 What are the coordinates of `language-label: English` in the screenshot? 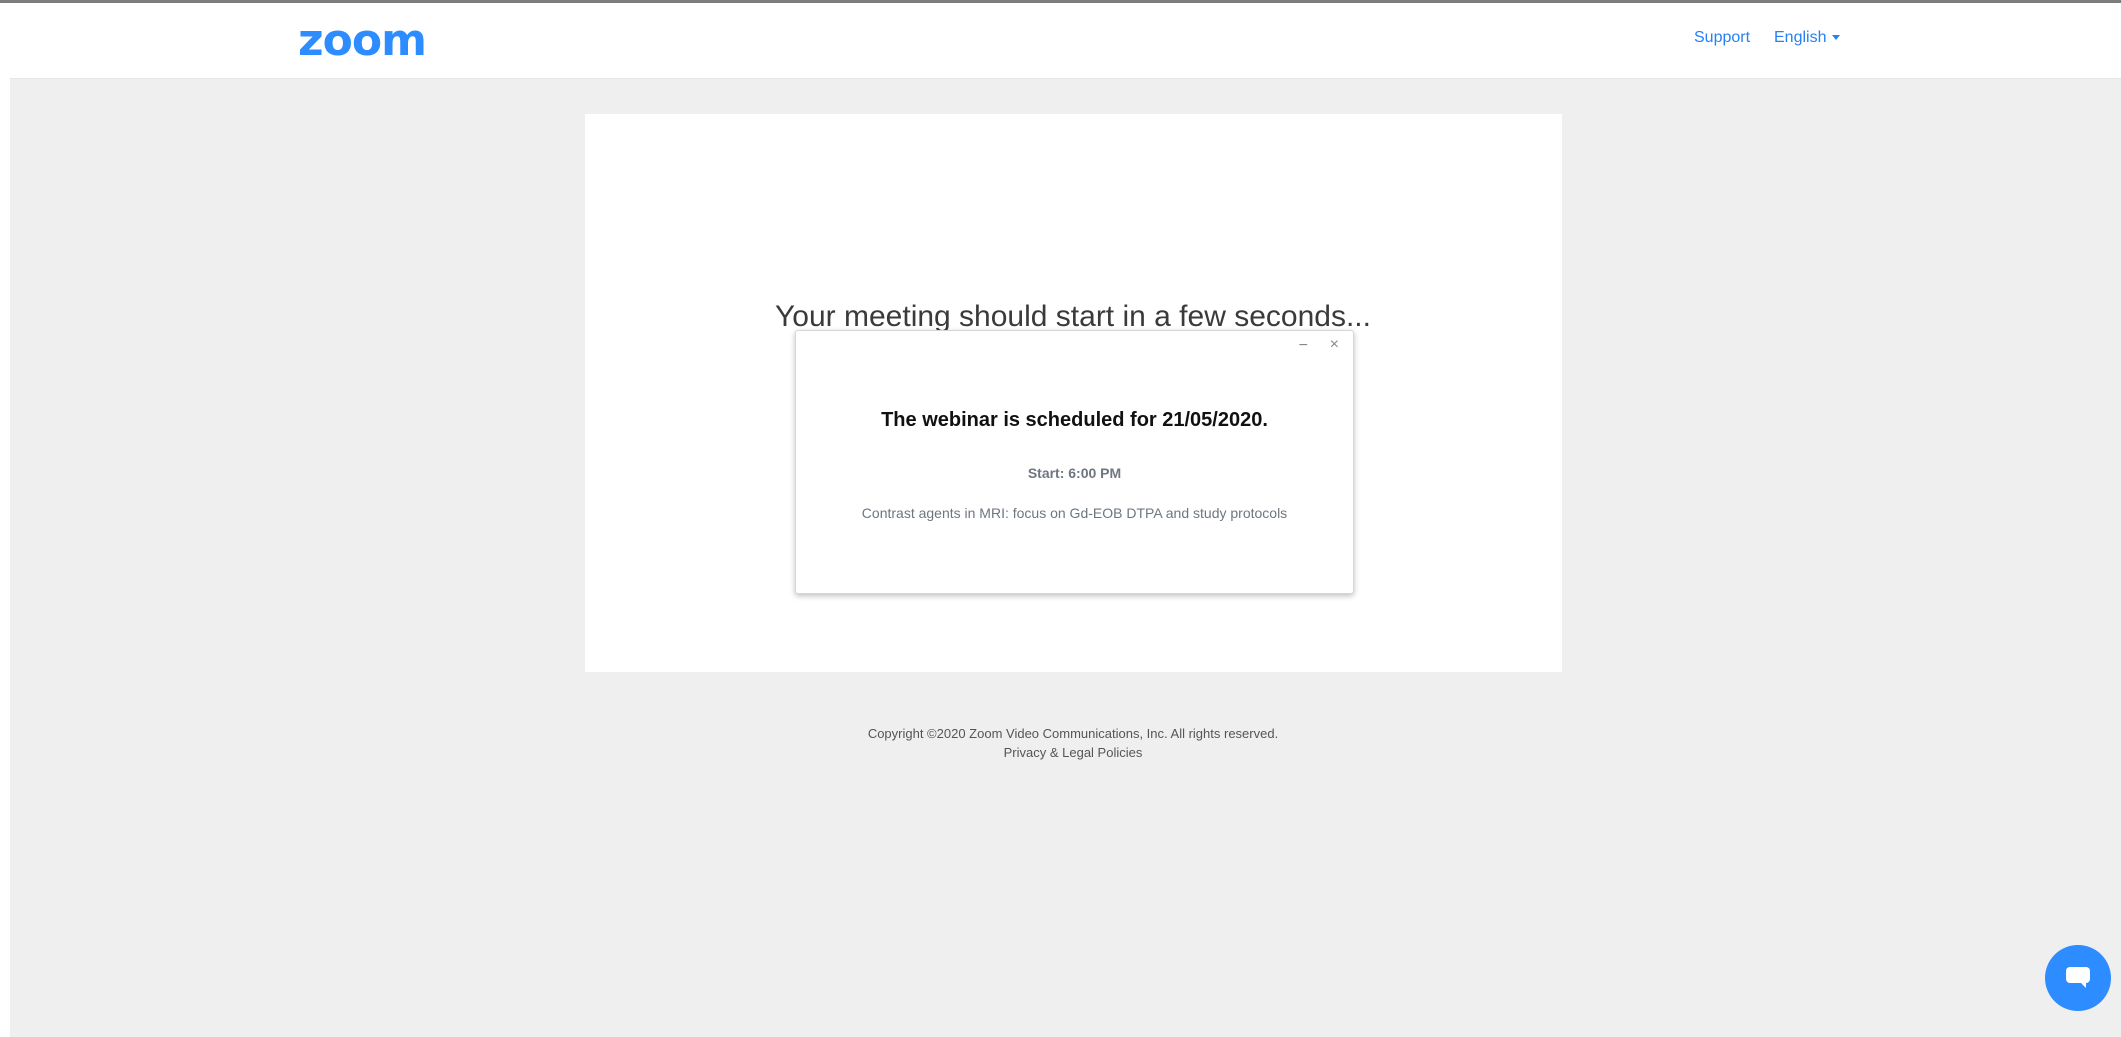 It's located at (1800, 37).